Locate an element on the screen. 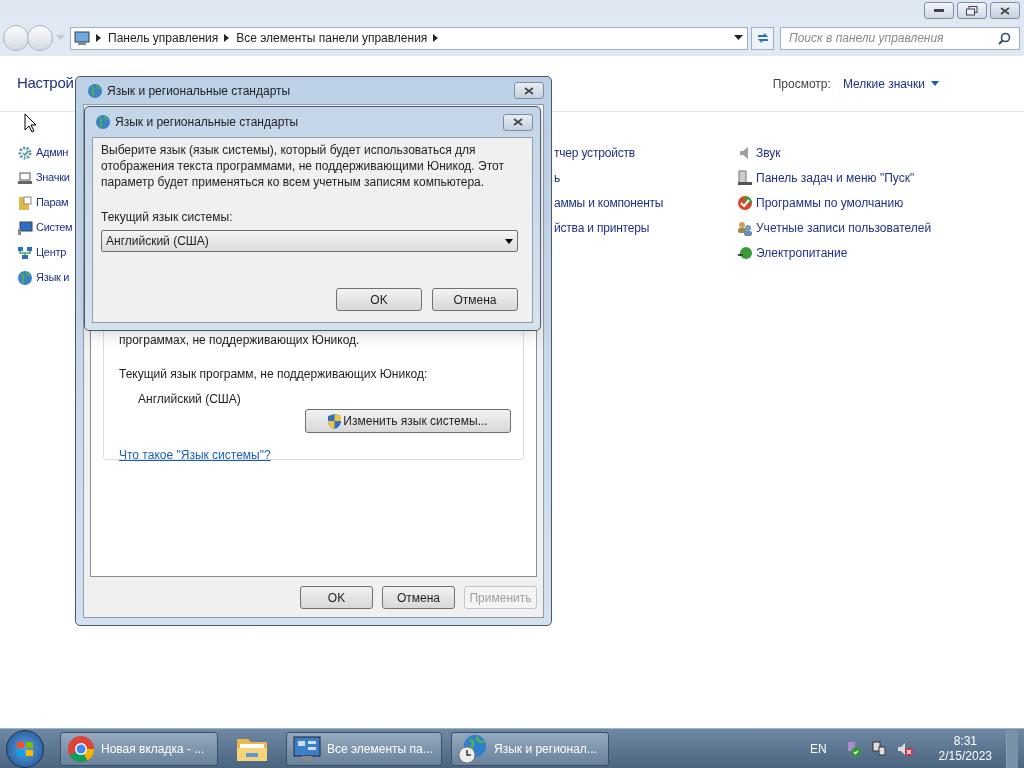 This screenshot has height=768, width=1024. chrome-icon is located at coordinates (81, 748).